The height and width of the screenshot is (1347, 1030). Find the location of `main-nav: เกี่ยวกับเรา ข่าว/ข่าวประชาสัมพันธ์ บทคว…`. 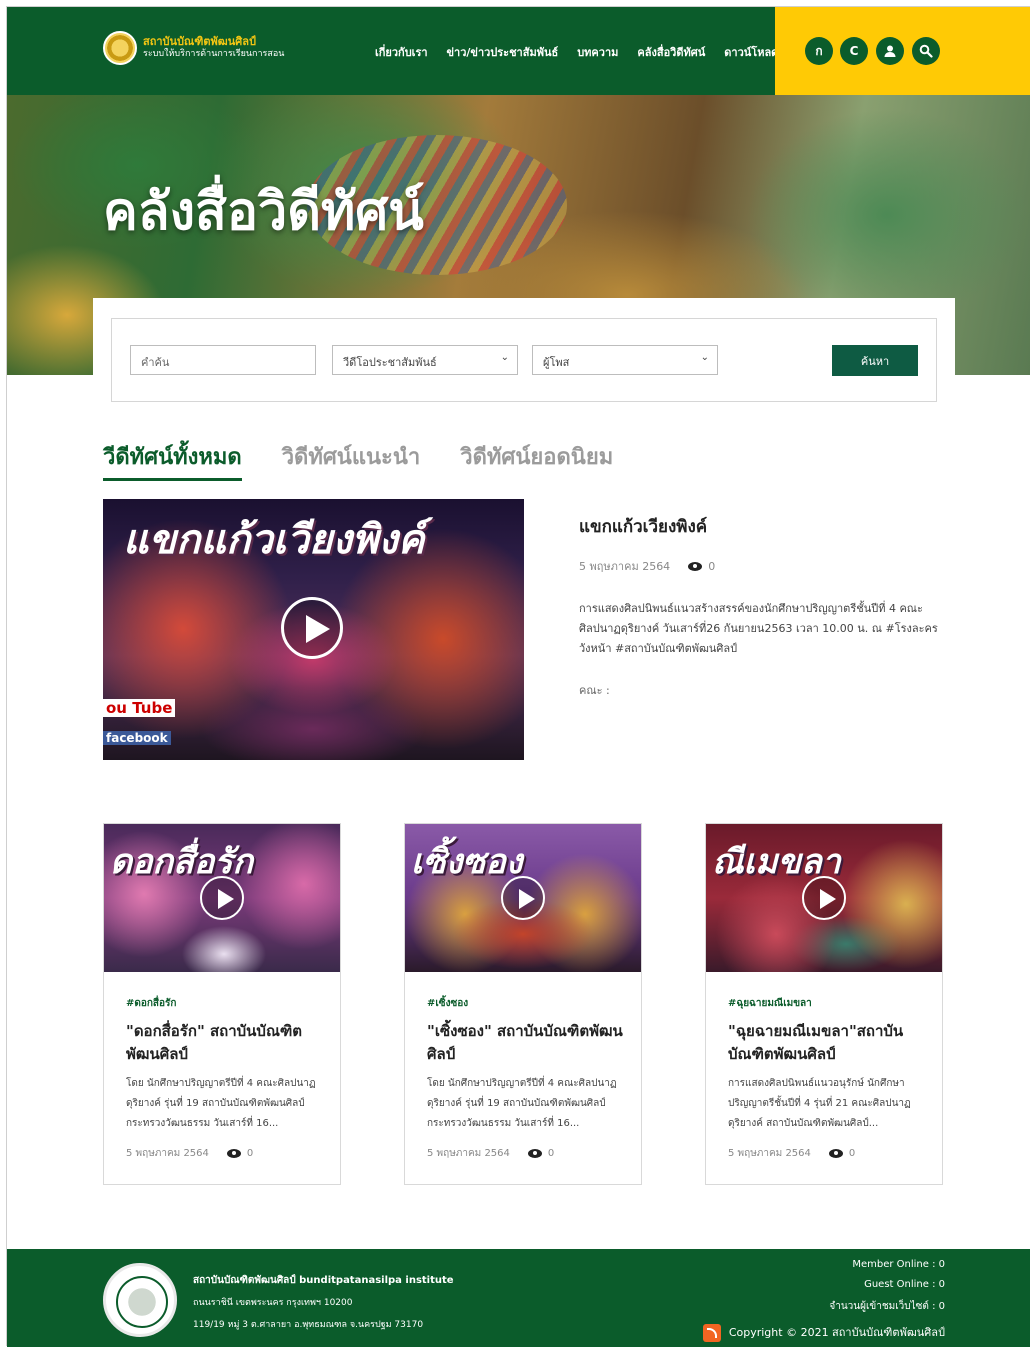

main-nav: เกี่ยวกับเรา ข่าว/ข่าวประชาสัมพันธ์ บทคว… is located at coordinates (586, 52).